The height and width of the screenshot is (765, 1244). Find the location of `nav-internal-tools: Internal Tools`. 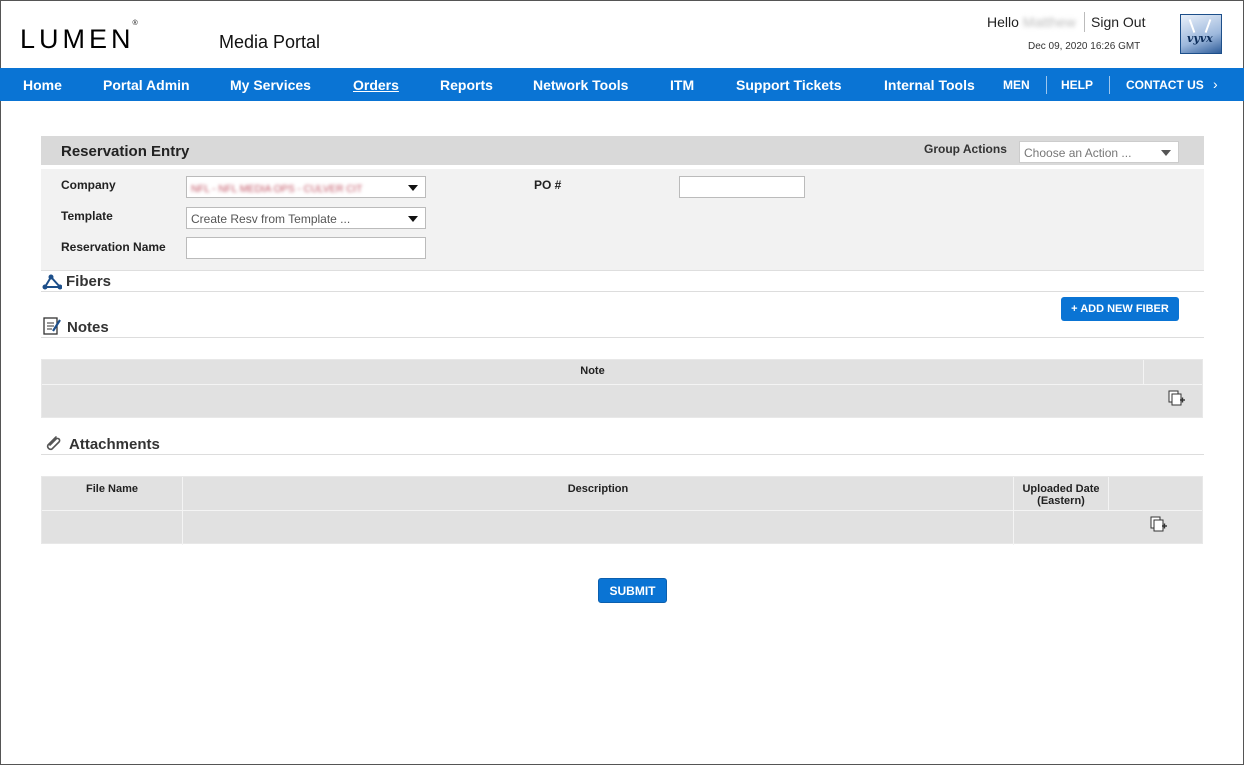

nav-internal-tools: Internal Tools is located at coordinates (929, 85).